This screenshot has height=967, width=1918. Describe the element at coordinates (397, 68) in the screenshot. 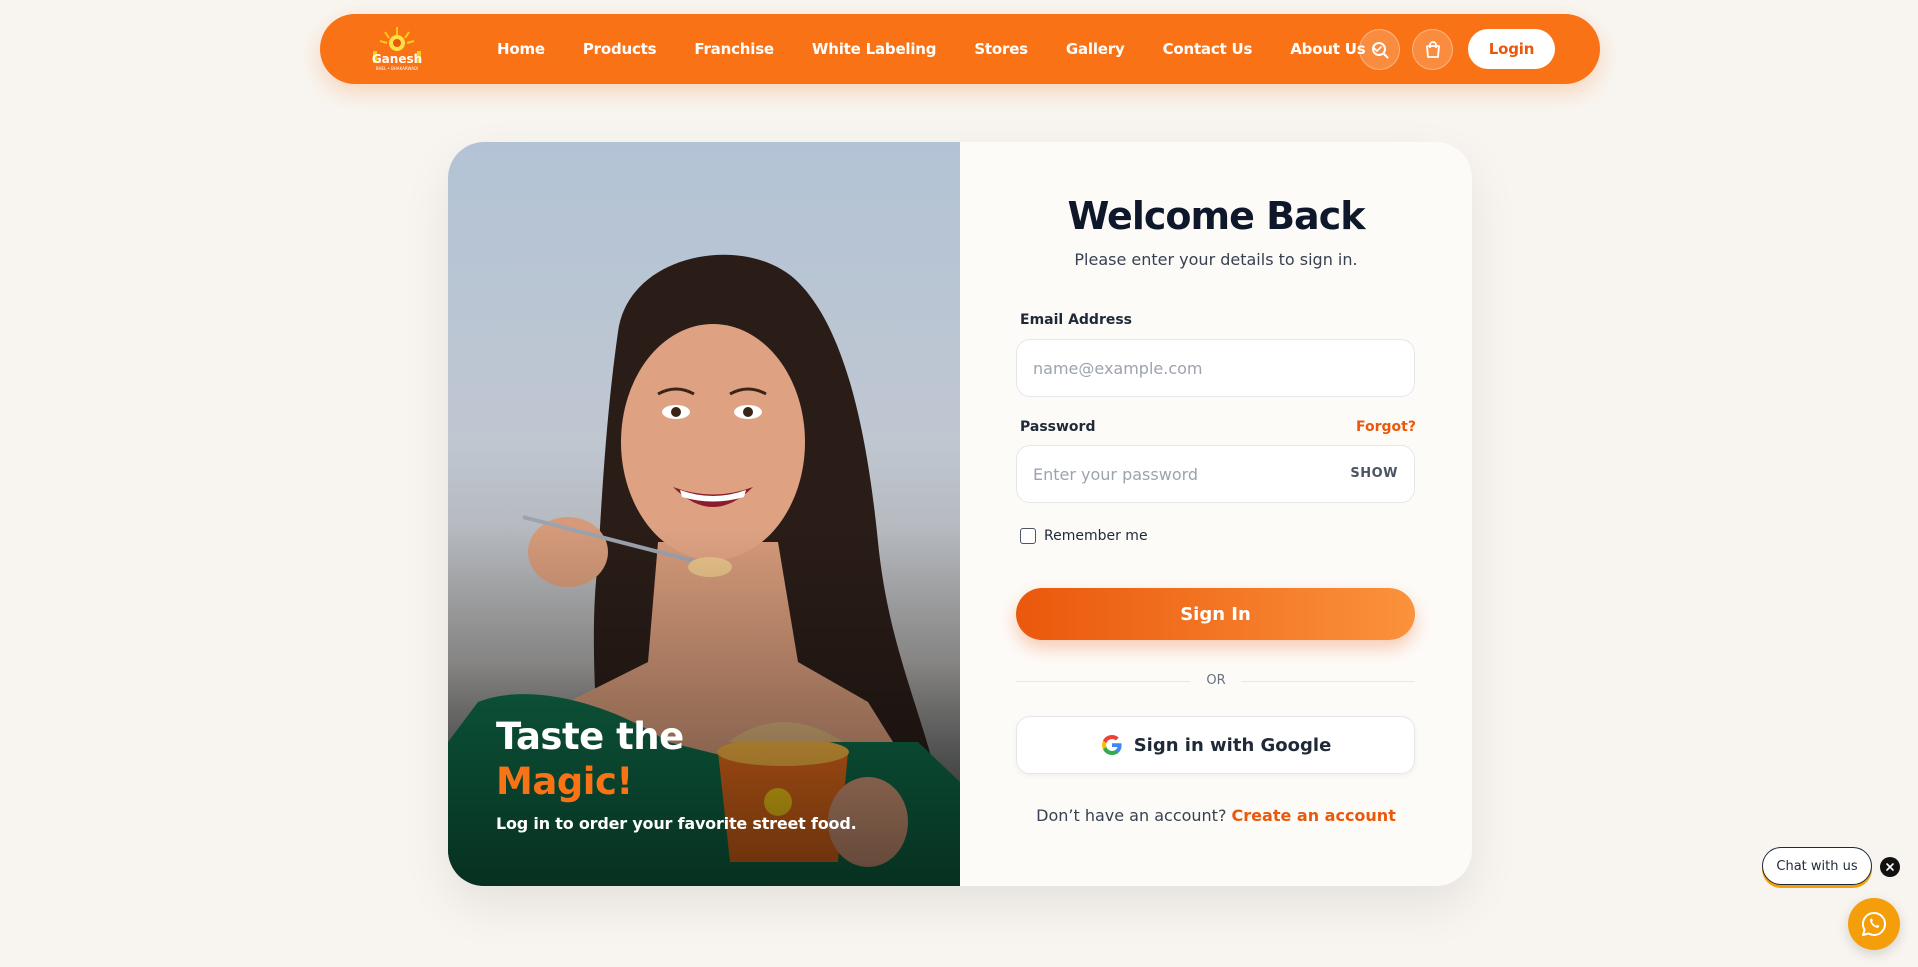

I see `brand-tagline: BHEL • BHAKARWADI` at that location.